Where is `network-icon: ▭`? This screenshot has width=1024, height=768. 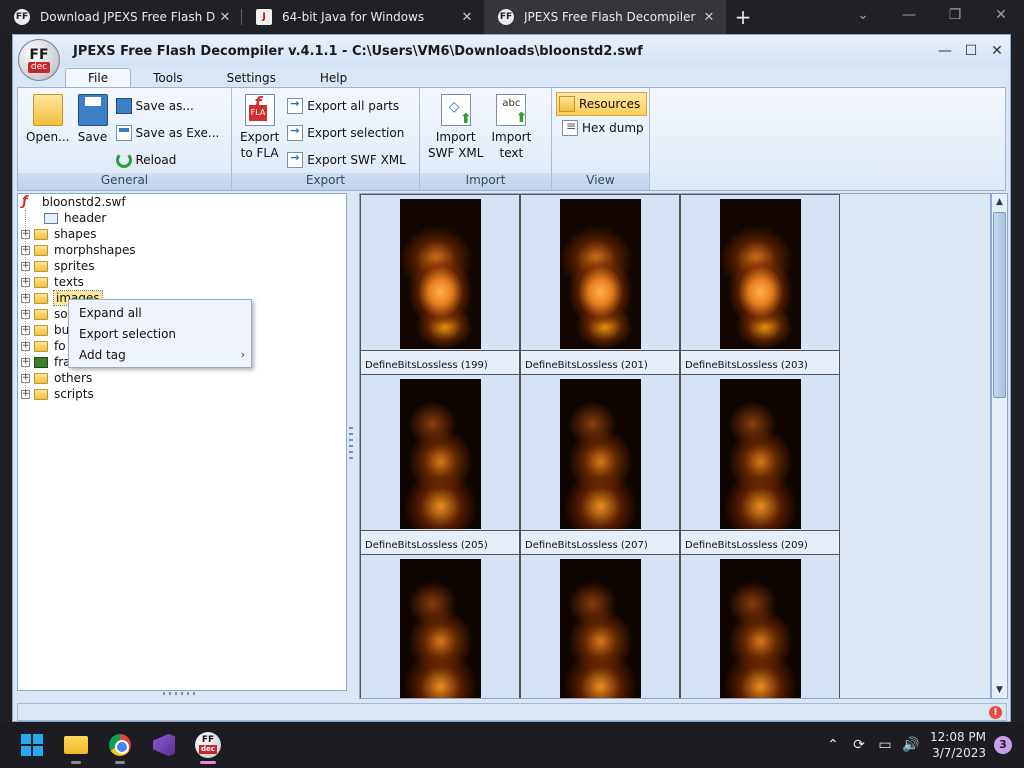 network-icon: ▭ is located at coordinates (885, 745).